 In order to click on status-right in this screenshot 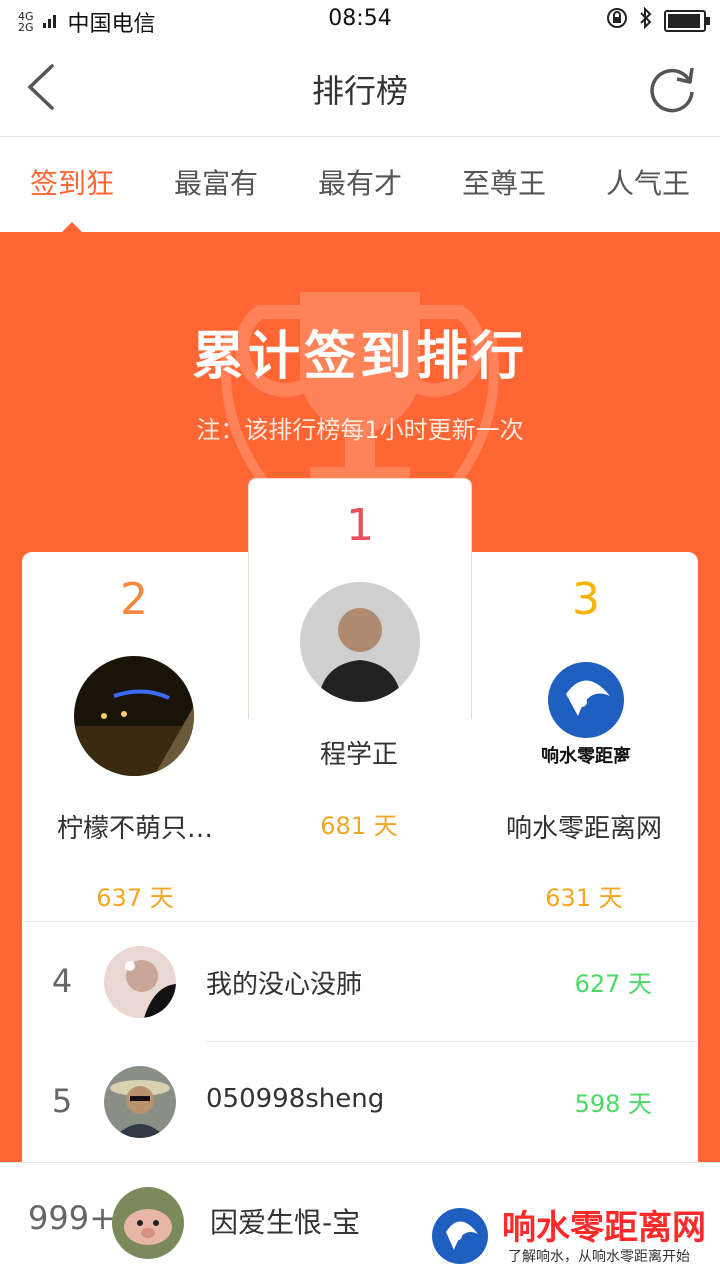, I will do `click(658, 20)`.